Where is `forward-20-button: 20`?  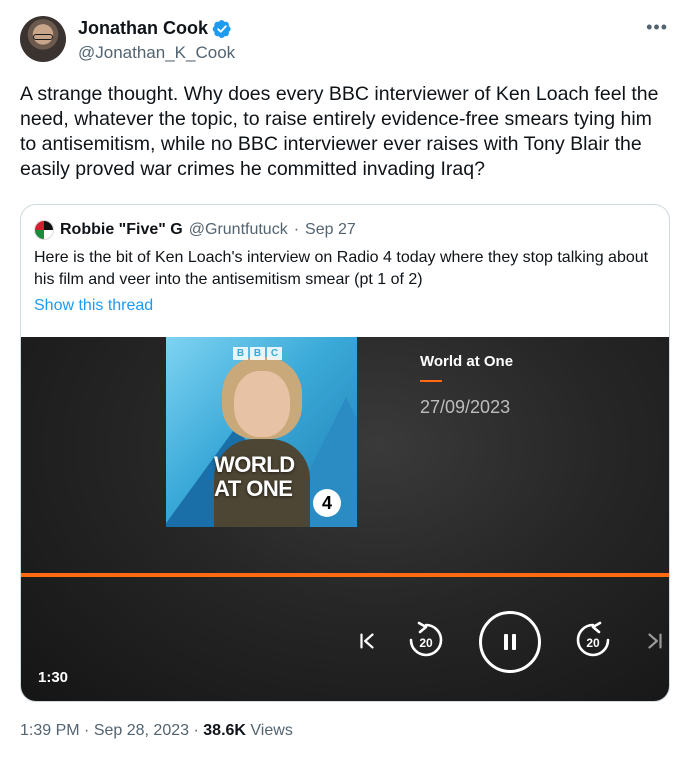 forward-20-button: 20 is located at coordinates (593, 640).